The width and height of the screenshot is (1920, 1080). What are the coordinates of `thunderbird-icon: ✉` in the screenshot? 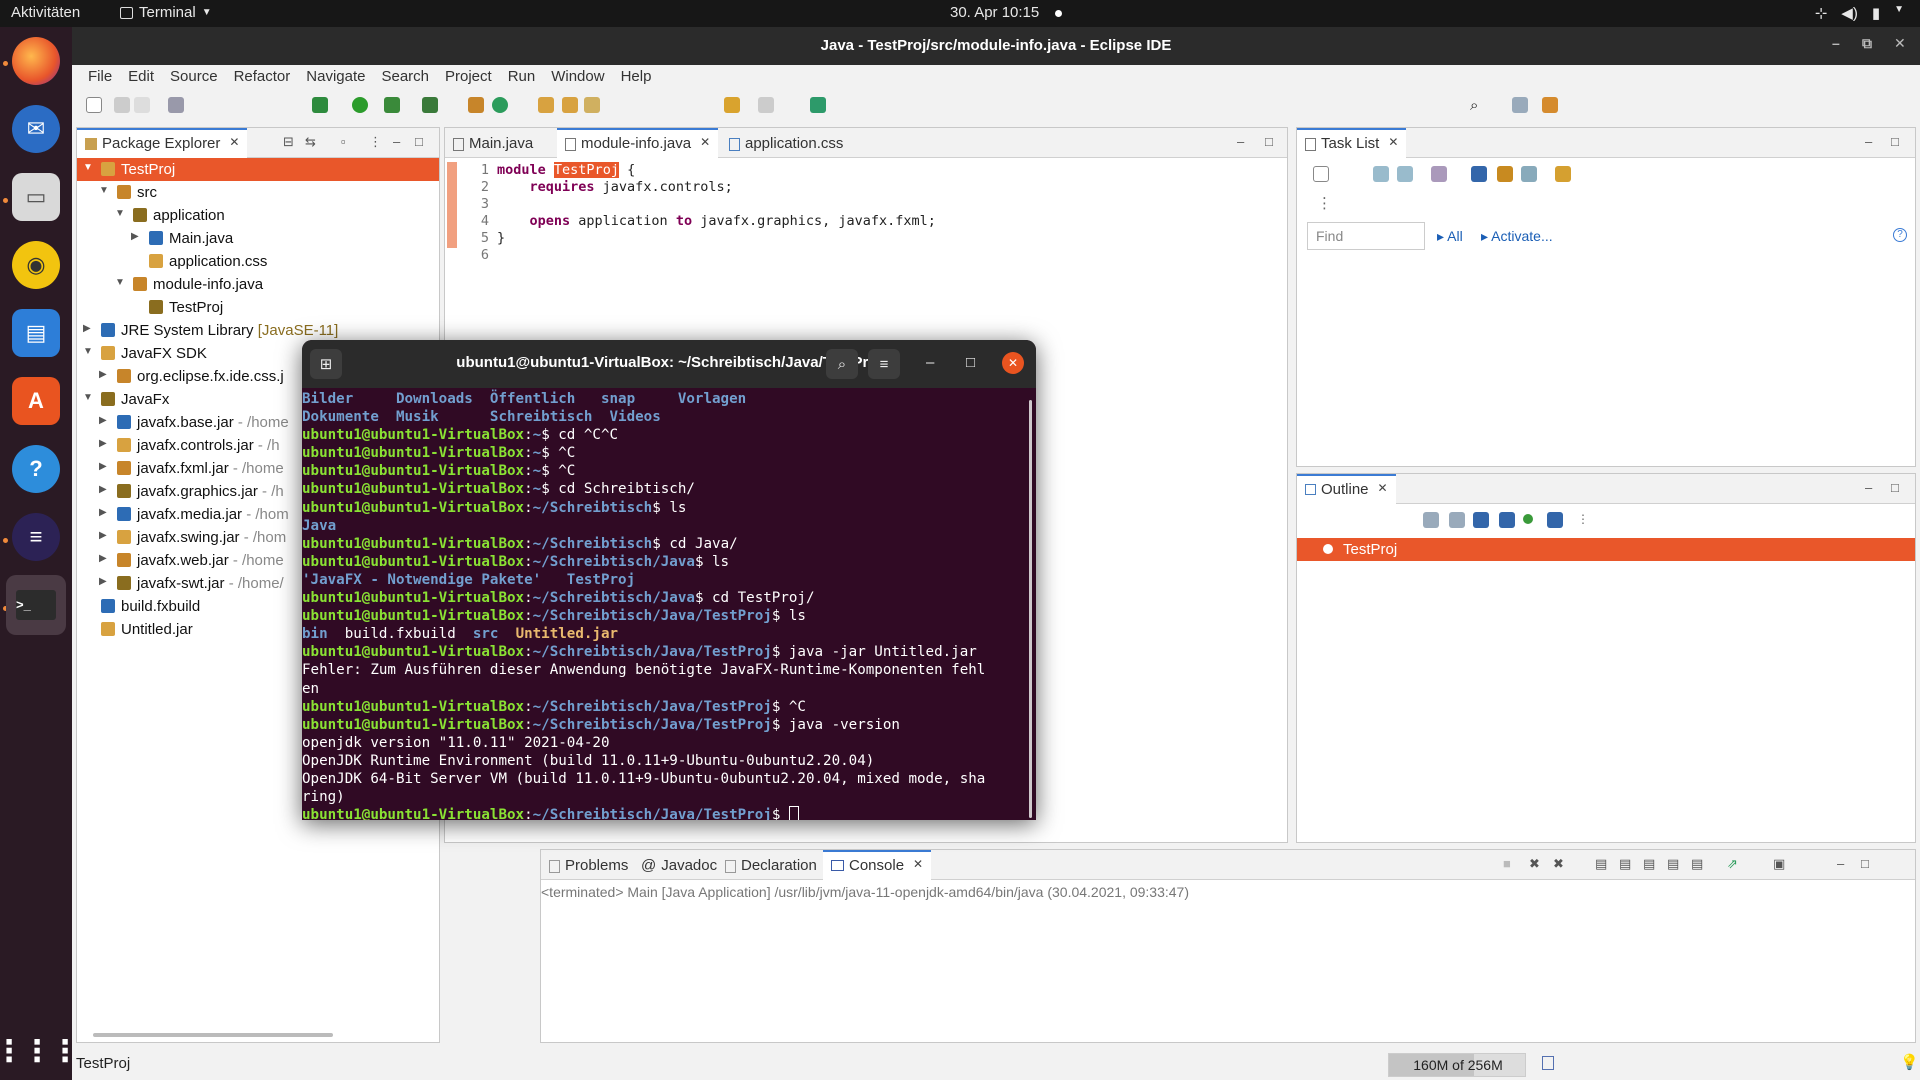 It's located at (36, 129).